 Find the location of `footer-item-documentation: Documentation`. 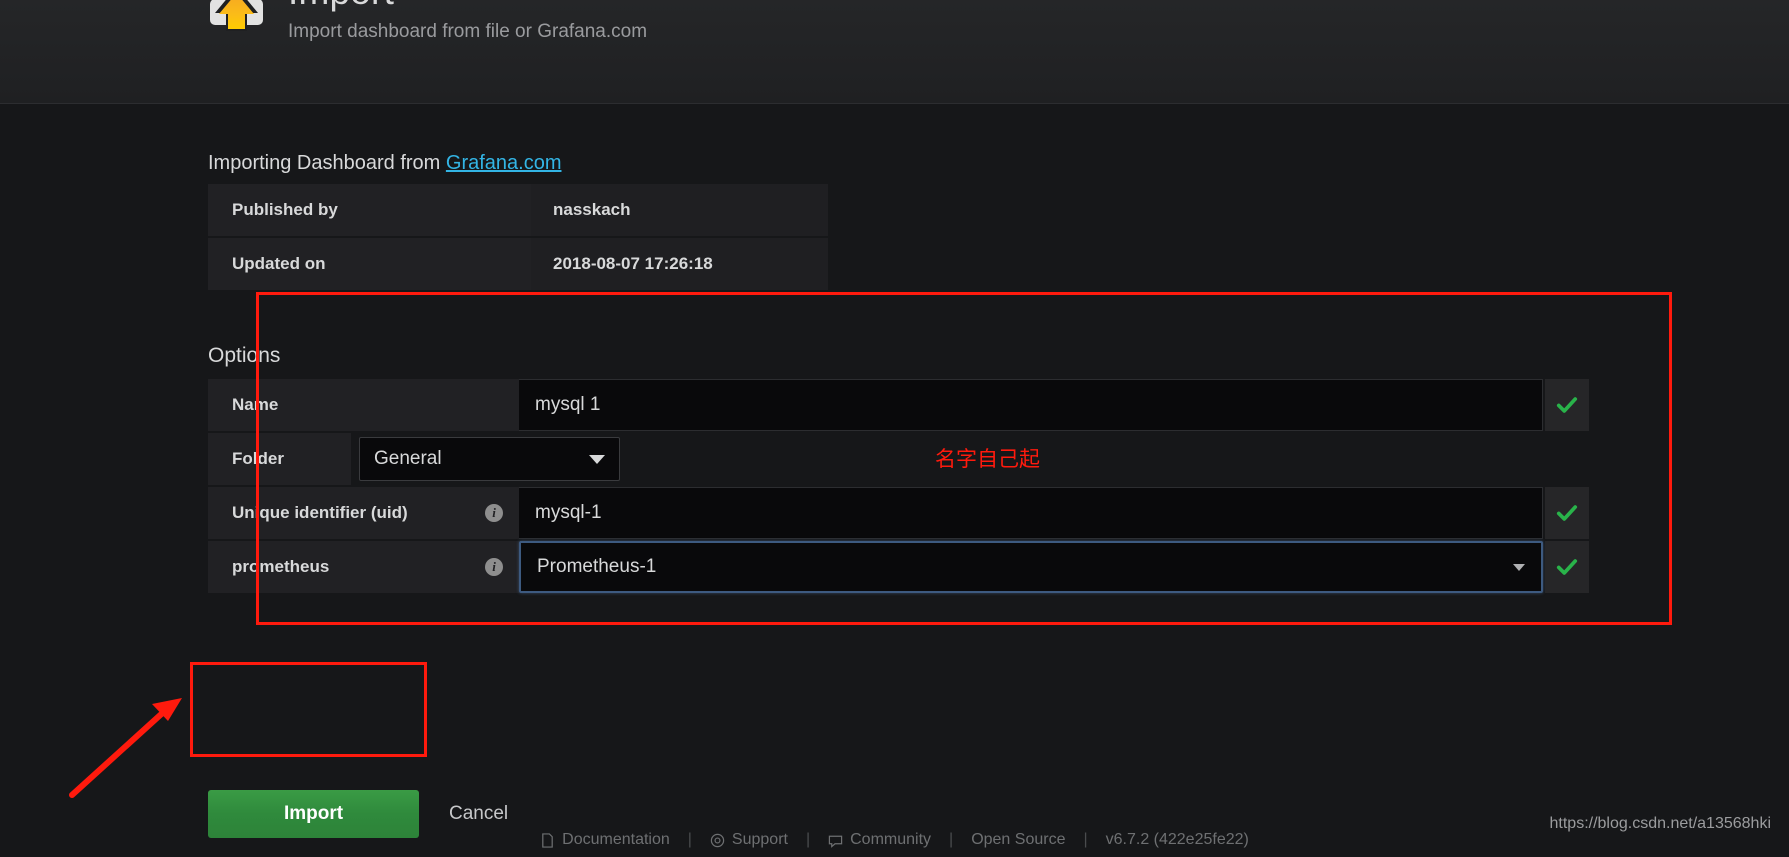

footer-item-documentation: Documentation is located at coordinates (605, 840).